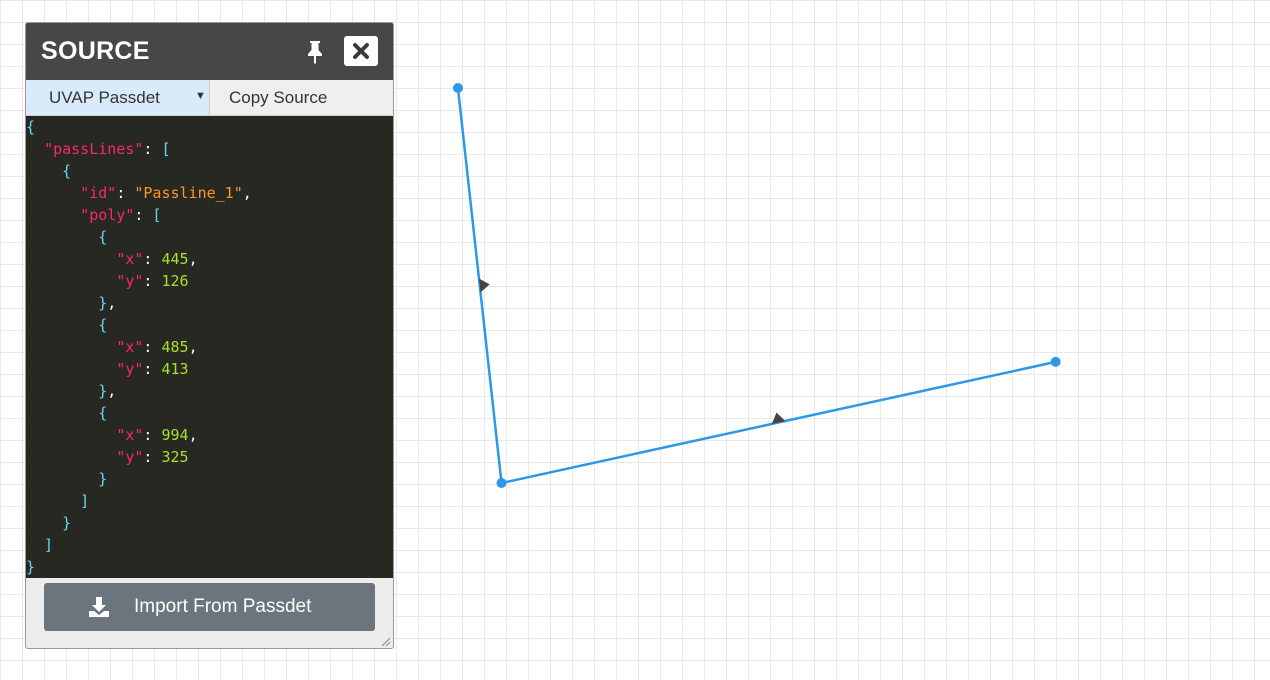 The width and height of the screenshot is (1270, 680). I want to click on panel-footer: Import From Passdet, so click(209, 613).